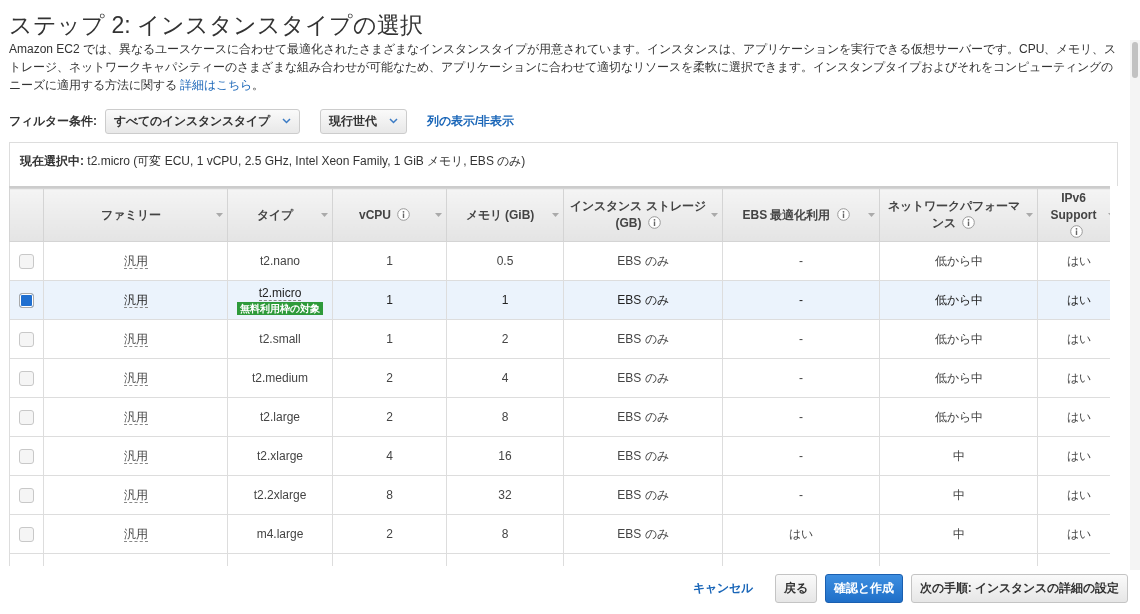 The image size is (1140, 614). What do you see at coordinates (563, 67) in the screenshot?
I see `description-text: Amazon EC2 では、異なるユースケースに合わせて最適化されたさまざまなインスタンスタイプが用意されています。インスタンスは、アプリケーションを実行できる仮想サーバーです。CPU、メモリ、ストレージ、ネットワークキャパシティーのさまざまな組み合わせが可能なため、アプリケーションに合わせて適切なリソースを柔軟に選択できます。インスタンプタイプおよびそれをコンピューティングのニーズに適用する方法に関する 詳細はこちら。` at bounding box center [563, 67].